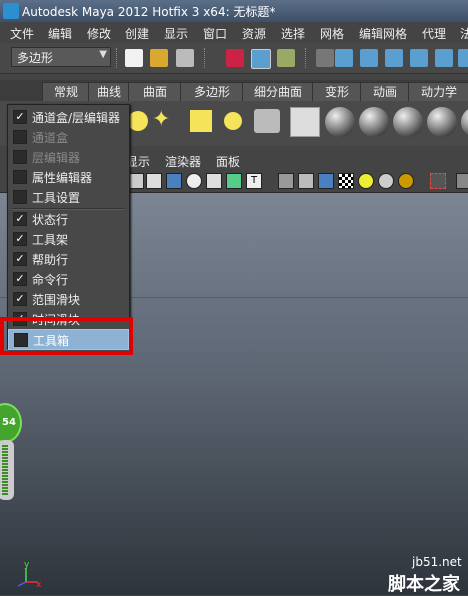 The height and width of the screenshot is (596, 468). Describe the element at coordinates (234, 181) in the screenshot. I see `texture-icon` at that location.